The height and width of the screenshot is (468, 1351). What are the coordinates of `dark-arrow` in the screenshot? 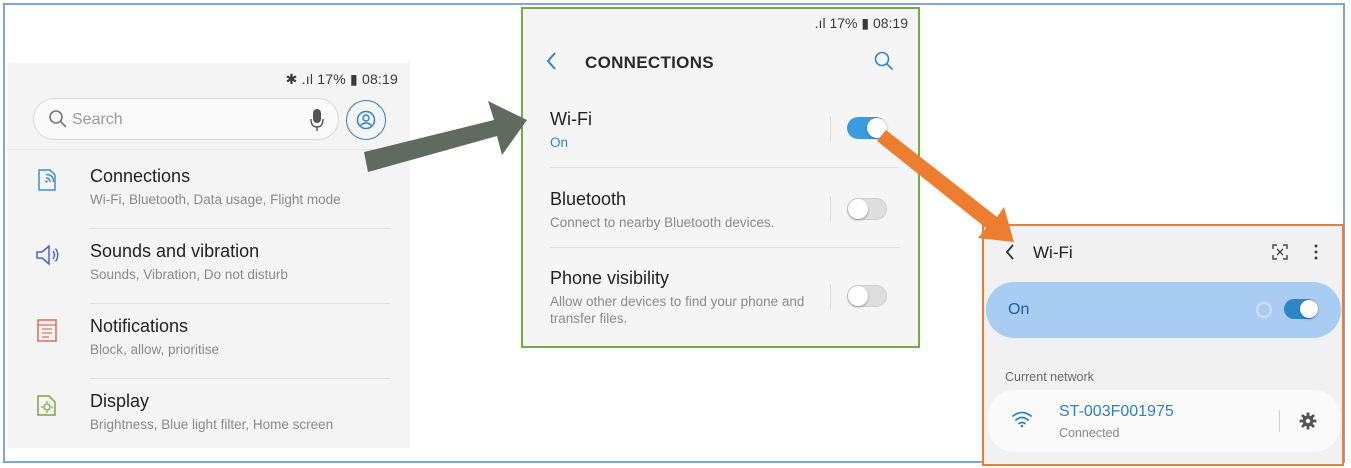 It's located at (445, 136).